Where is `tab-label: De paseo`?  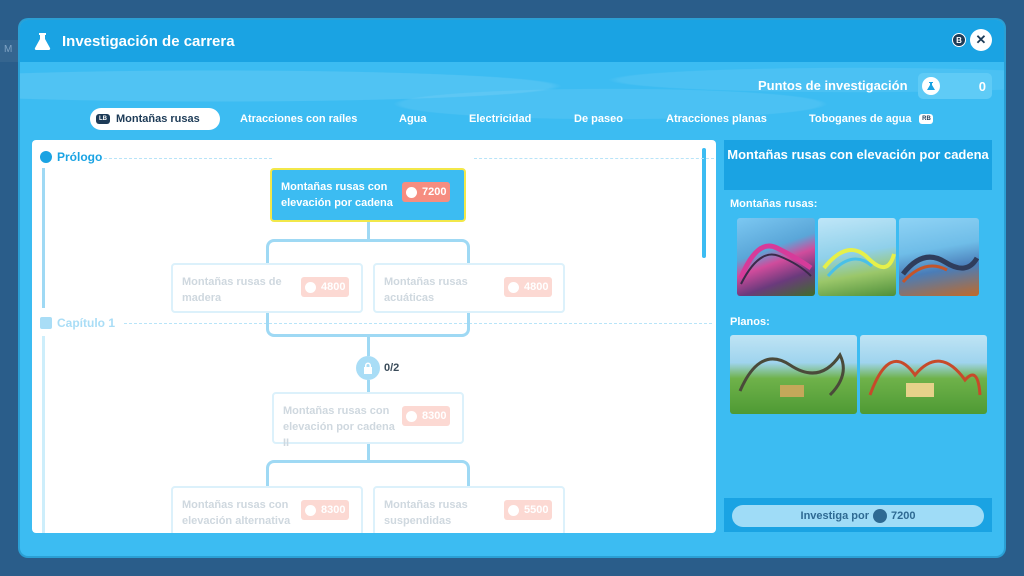 tab-label: De paseo is located at coordinates (598, 119).